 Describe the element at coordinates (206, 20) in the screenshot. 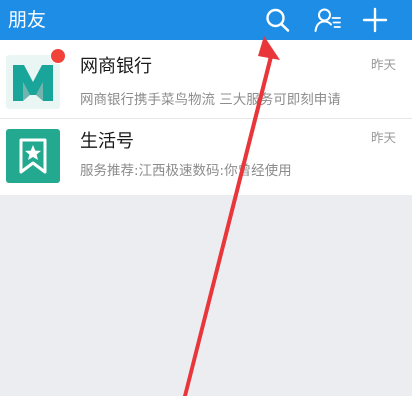

I see `app-header: 朋友` at that location.